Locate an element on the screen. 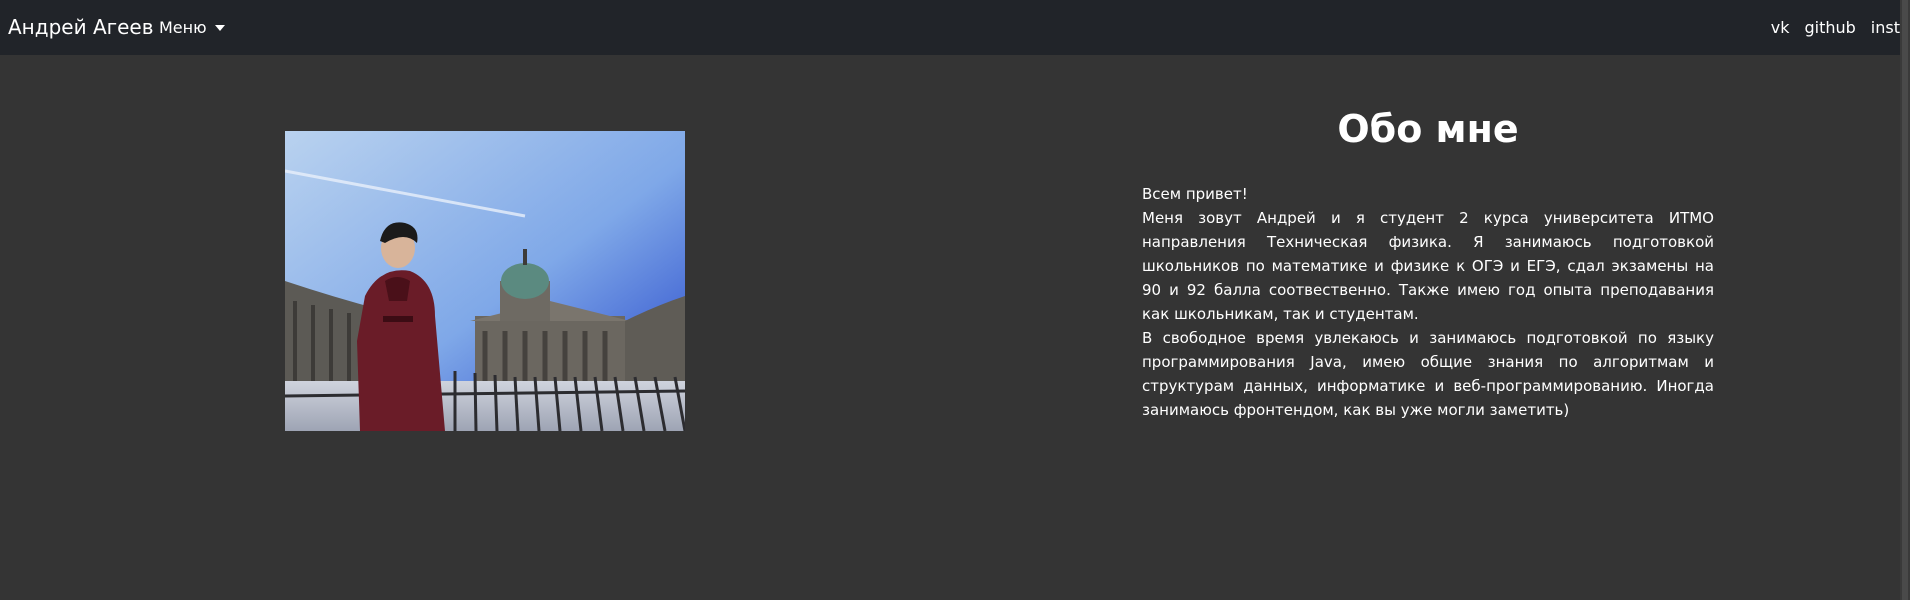 The width and height of the screenshot is (1910, 600). brand-link: Андрей Агеев is located at coordinates (81, 27).